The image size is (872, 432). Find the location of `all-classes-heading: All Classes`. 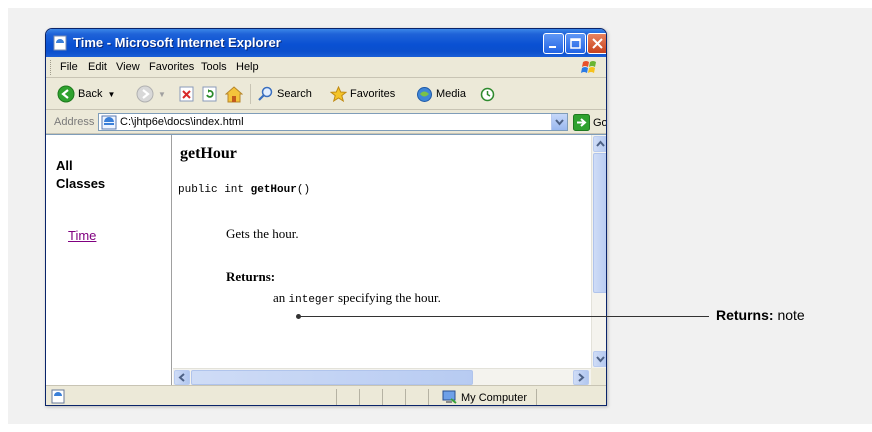

all-classes-heading: All Classes is located at coordinates (111, 175).